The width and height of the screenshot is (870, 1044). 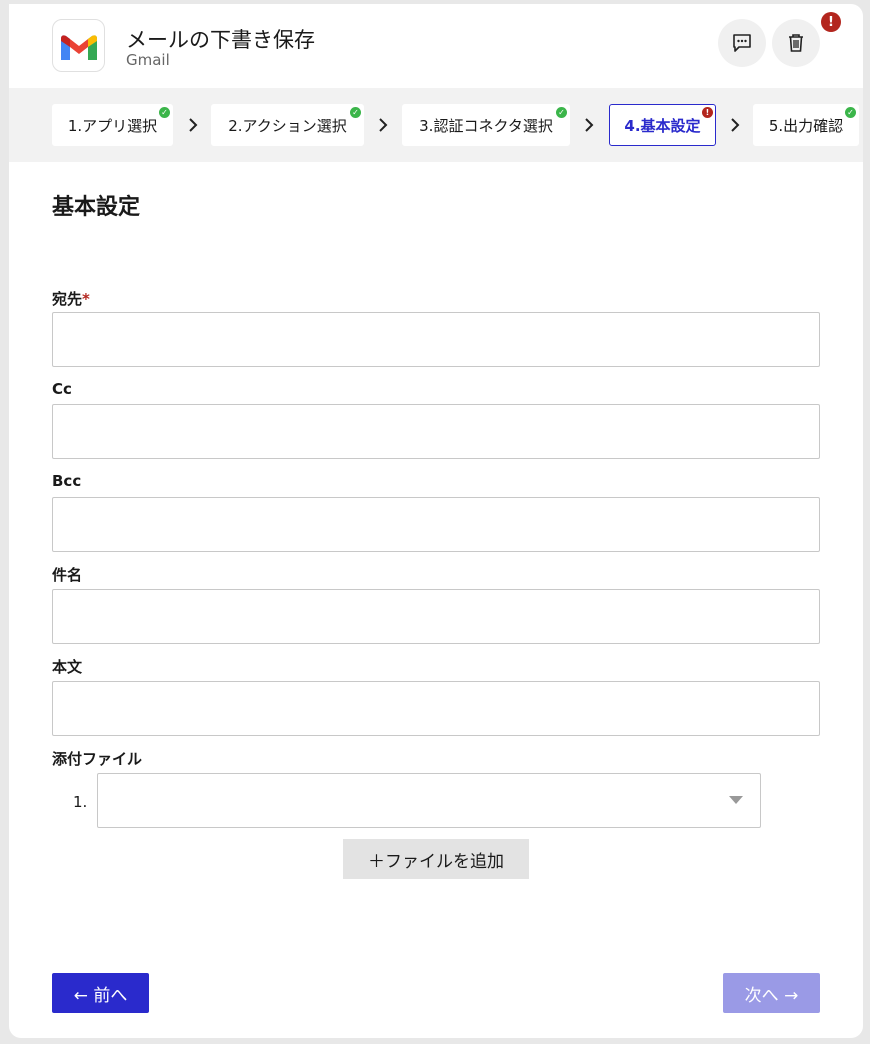 What do you see at coordinates (96, 207) in the screenshot?
I see `section-title: 基本設定` at bounding box center [96, 207].